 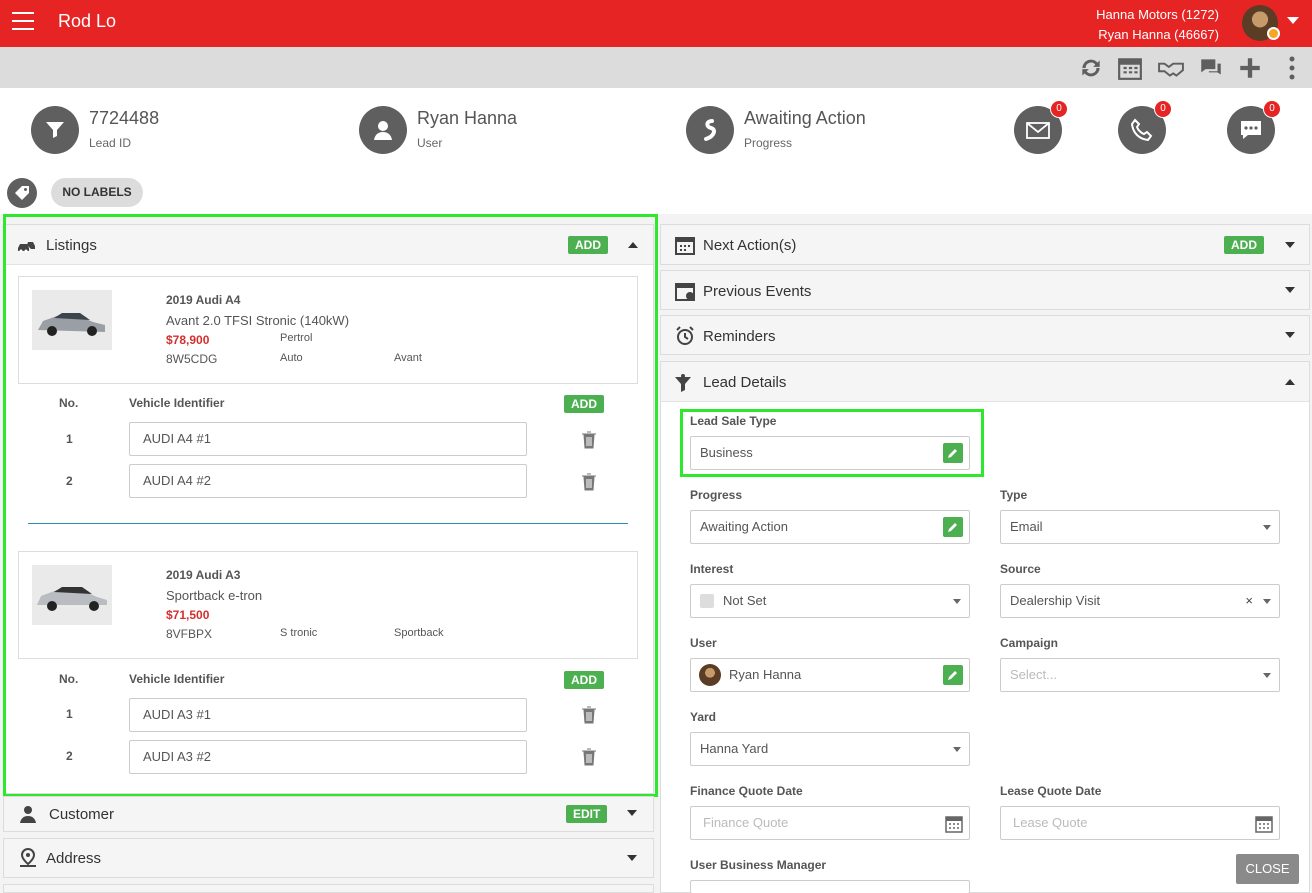 What do you see at coordinates (744, 526) in the screenshot?
I see `progress-value: Awaiting Action` at bounding box center [744, 526].